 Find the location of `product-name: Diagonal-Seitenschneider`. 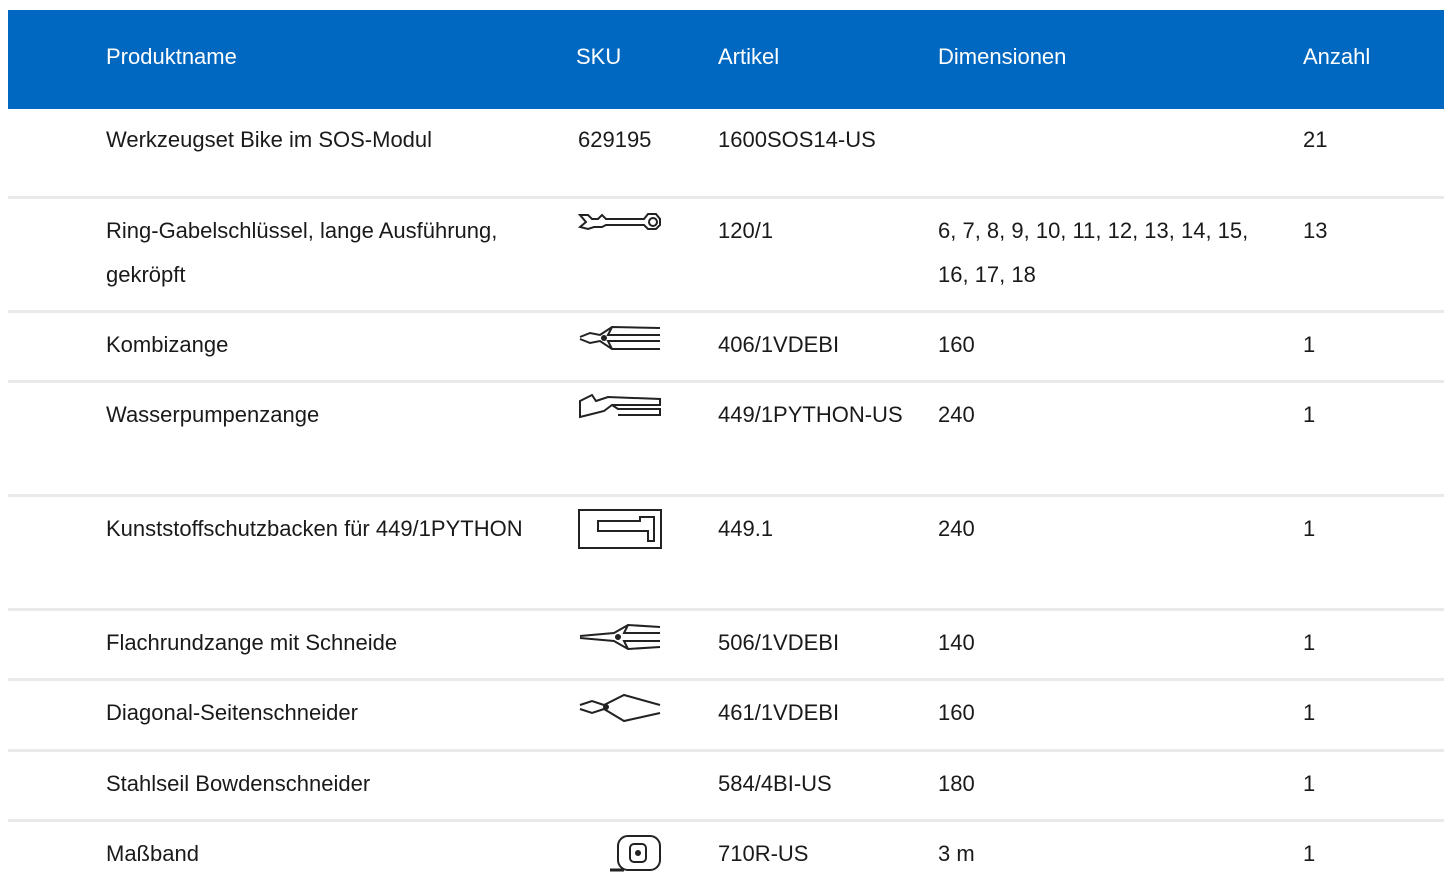

product-name: Diagonal-Seitenschneider is located at coordinates (232, 712).